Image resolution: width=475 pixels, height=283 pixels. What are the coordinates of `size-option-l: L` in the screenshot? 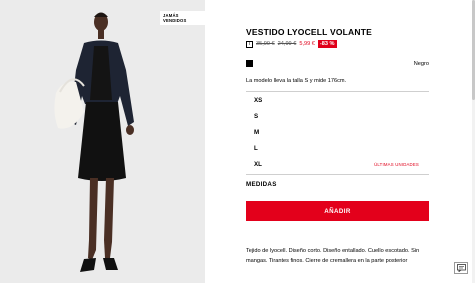 It's located at (256, 148).